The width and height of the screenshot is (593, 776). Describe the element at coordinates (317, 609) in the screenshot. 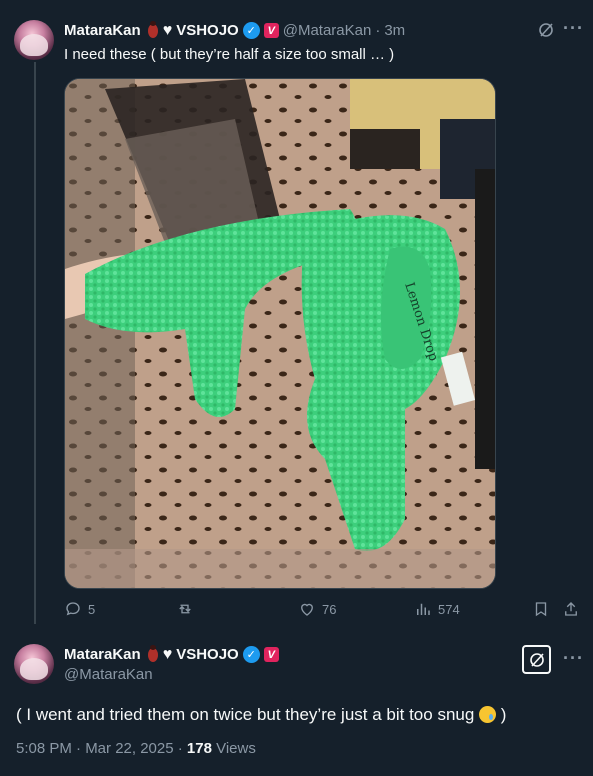

I see `like-button: 76` at that location.